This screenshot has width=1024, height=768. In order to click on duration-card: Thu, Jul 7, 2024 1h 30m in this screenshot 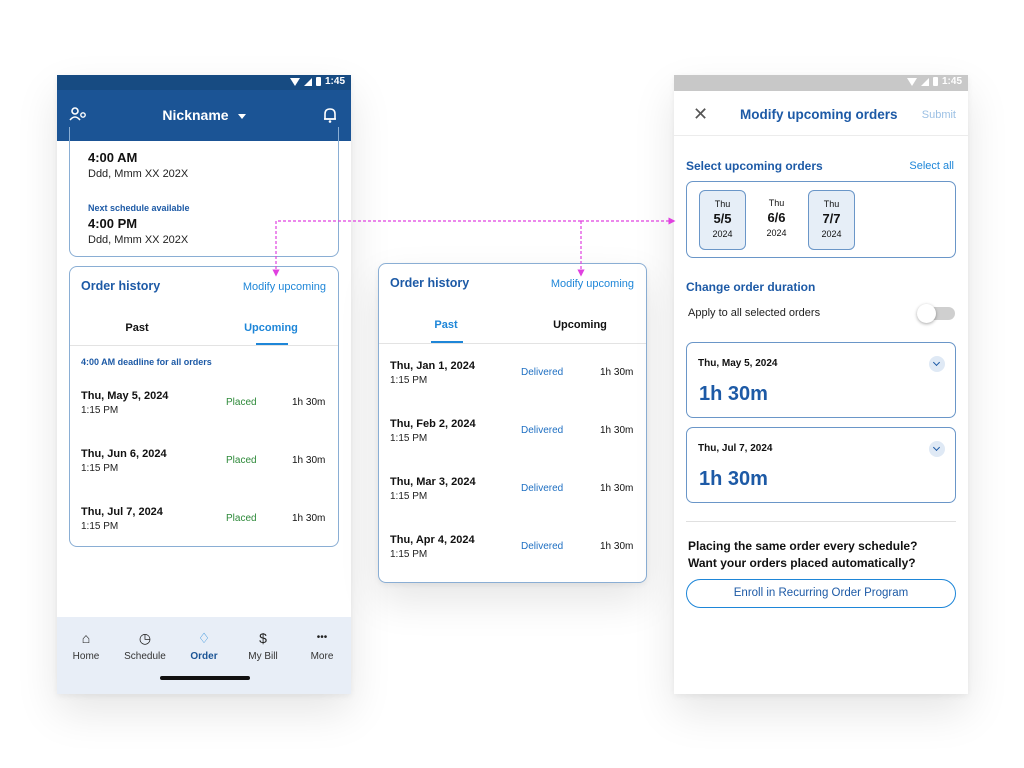, I will do `click(821, 465)`.